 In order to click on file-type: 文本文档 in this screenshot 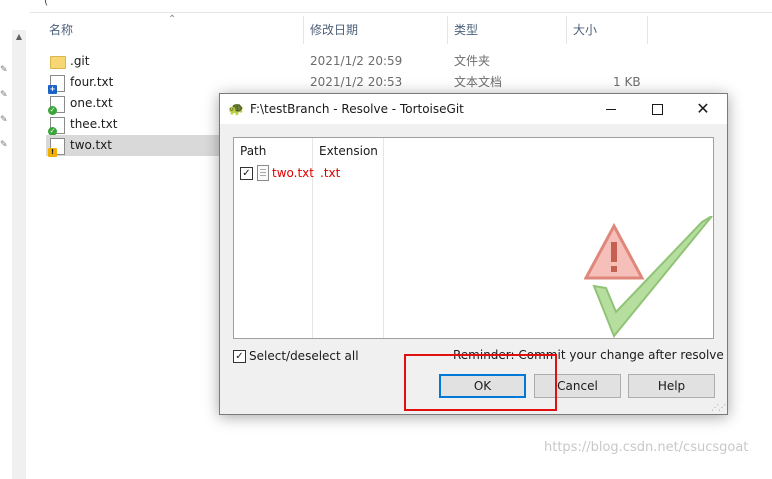, I will do `click(478, 82)`.